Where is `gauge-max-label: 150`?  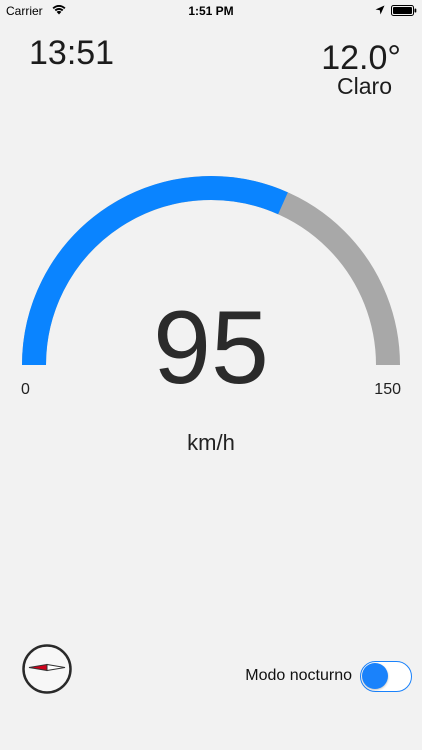
gauge-max-label: 150 is located at coordinates (387, 389).